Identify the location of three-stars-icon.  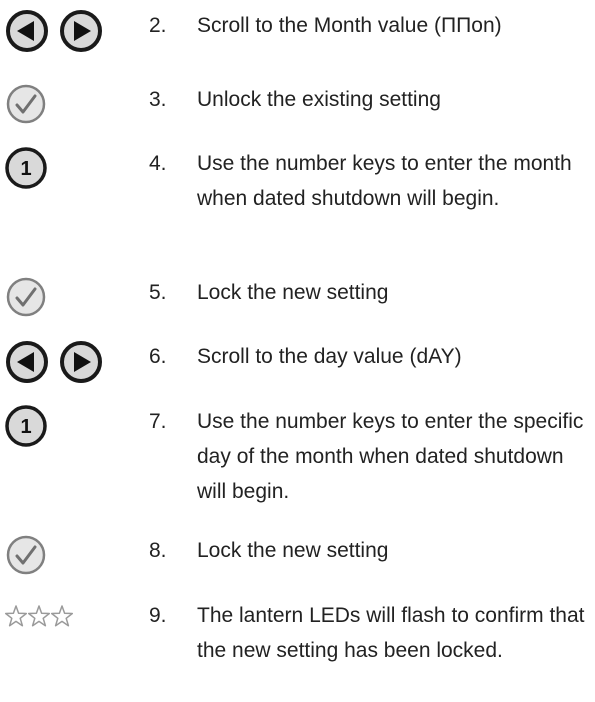
(64, 622).